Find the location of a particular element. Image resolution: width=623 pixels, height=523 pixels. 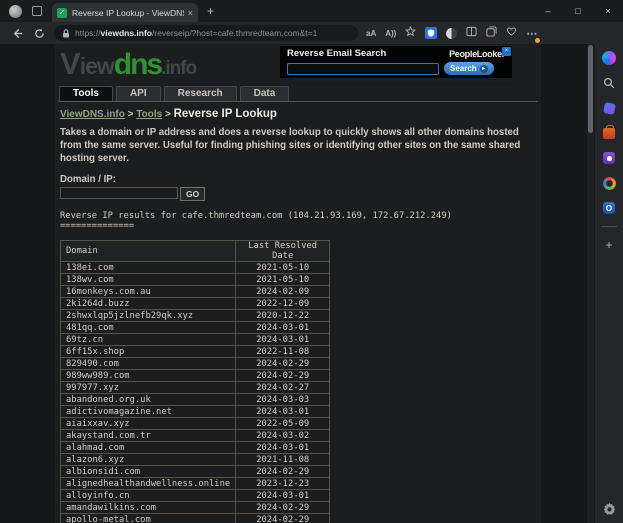

shopping-icon is located at coordinates (609, 132).